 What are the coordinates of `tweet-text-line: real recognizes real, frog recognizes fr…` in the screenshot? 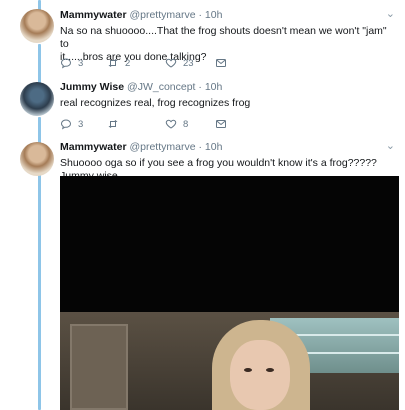 It's located at (155, 103).